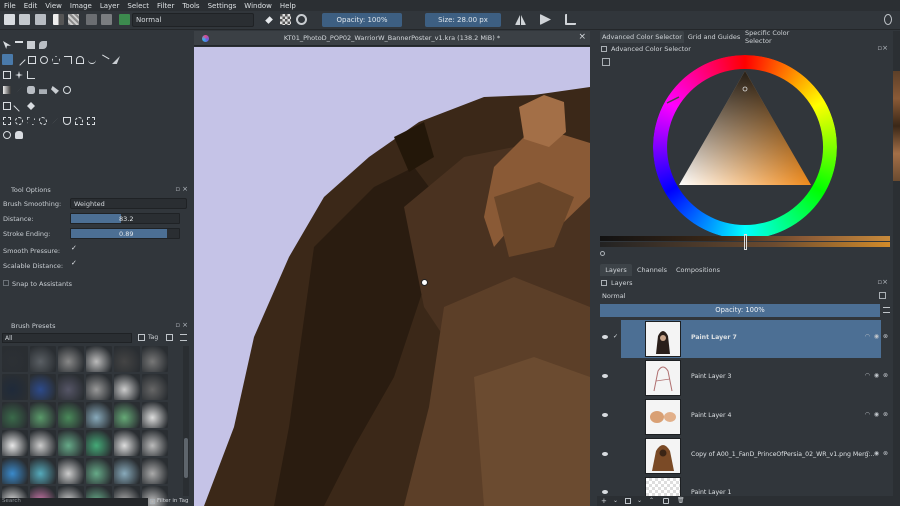 This screenshot has width=900, height=506. What do you see at coordinates (128, 203) in the screenshot?
I see `brush-smoothing-select: Weighted` at bounding box center [128, 203].